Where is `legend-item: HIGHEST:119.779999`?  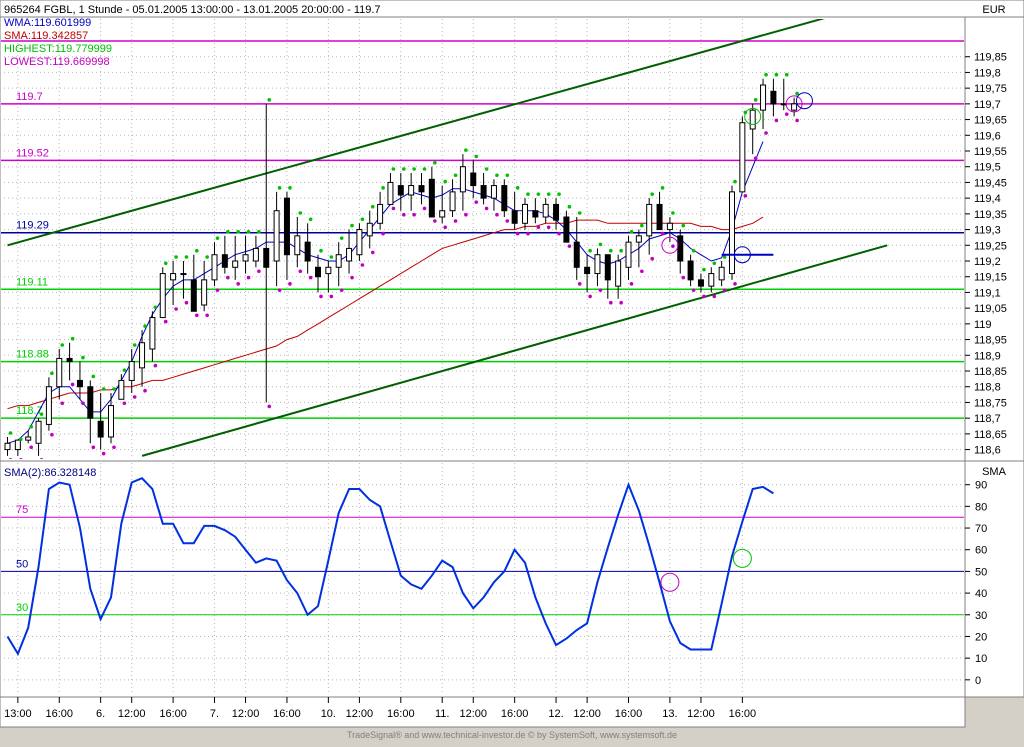
legend-item: HIGHEST:119.779999 is located at coordinates (58, 49).